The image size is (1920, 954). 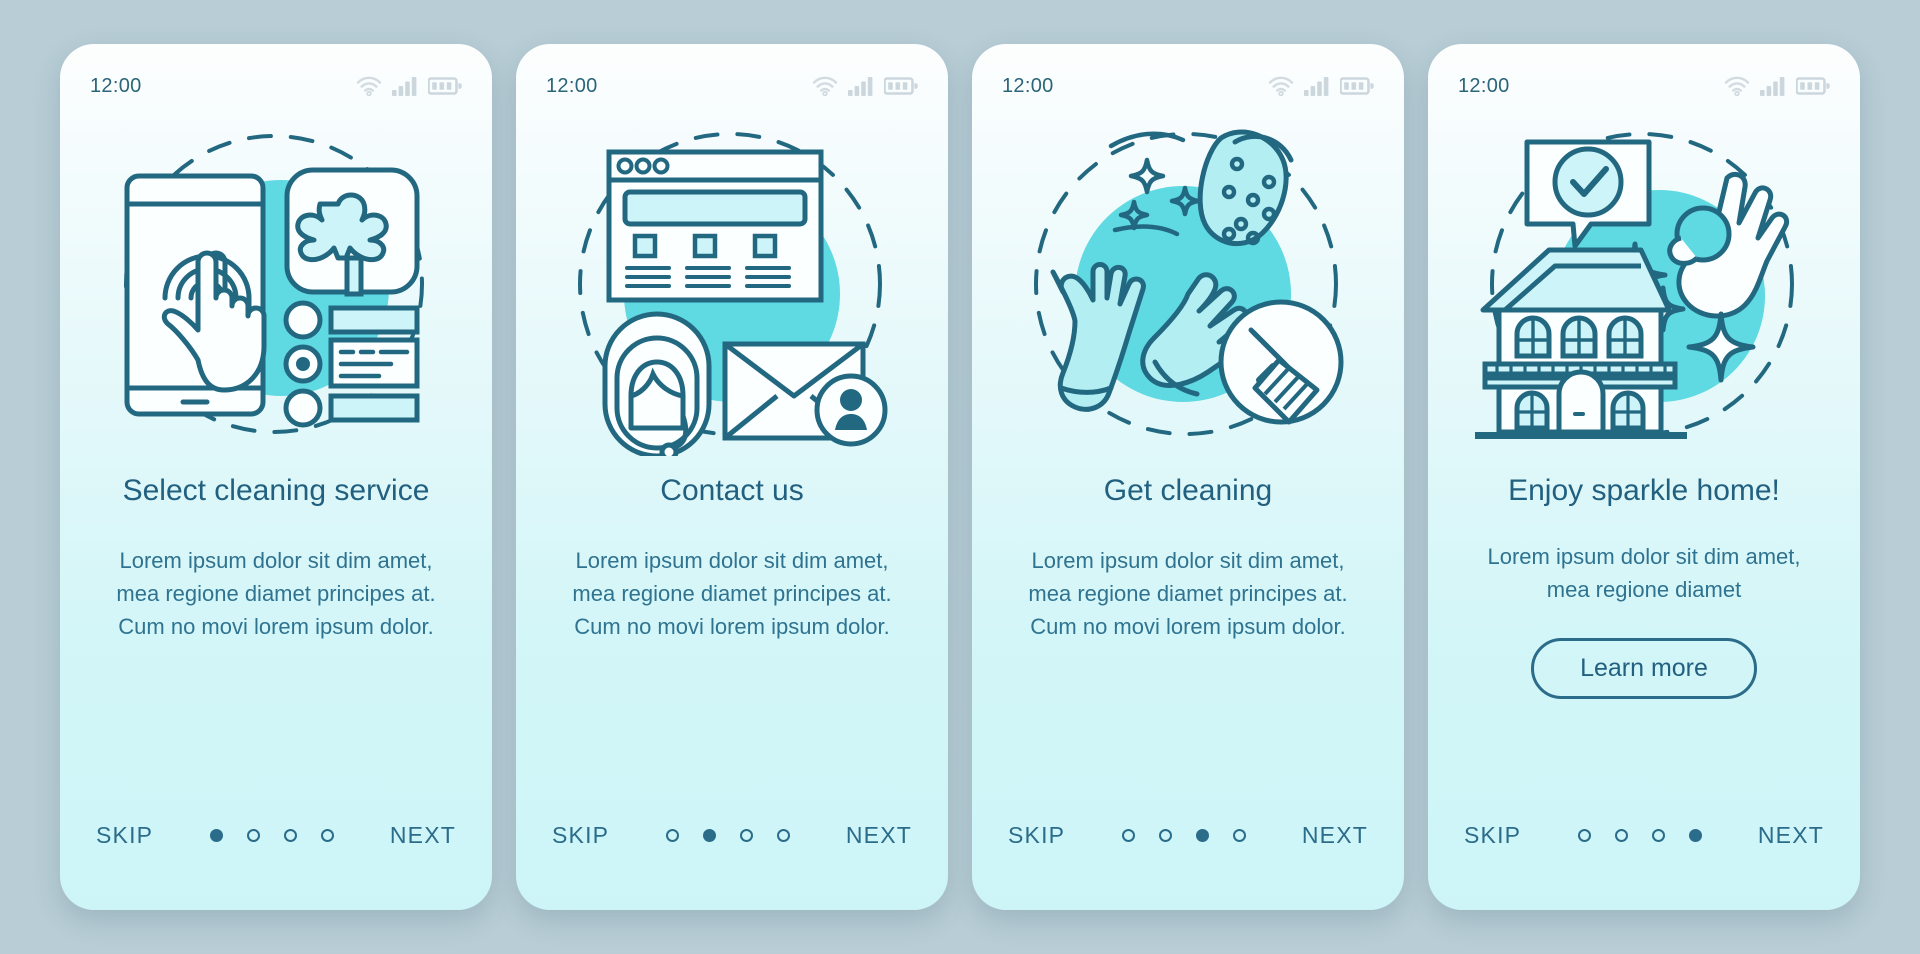 What do you see at coordinates (1644, 668) in the screenshot?
I see `learn-more-button: Learn more` at bounding box center [1644, 668].